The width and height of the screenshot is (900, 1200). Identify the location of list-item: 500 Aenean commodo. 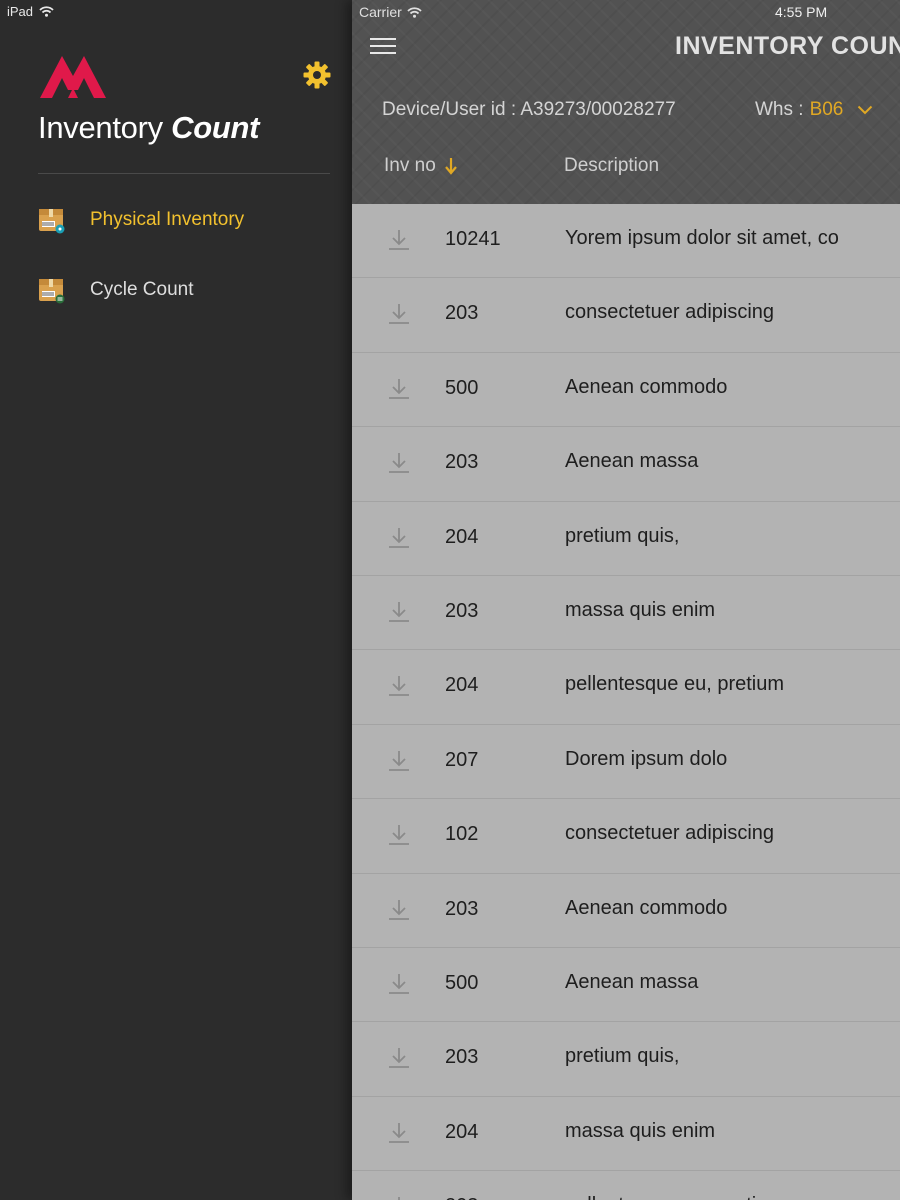
(626, 390).